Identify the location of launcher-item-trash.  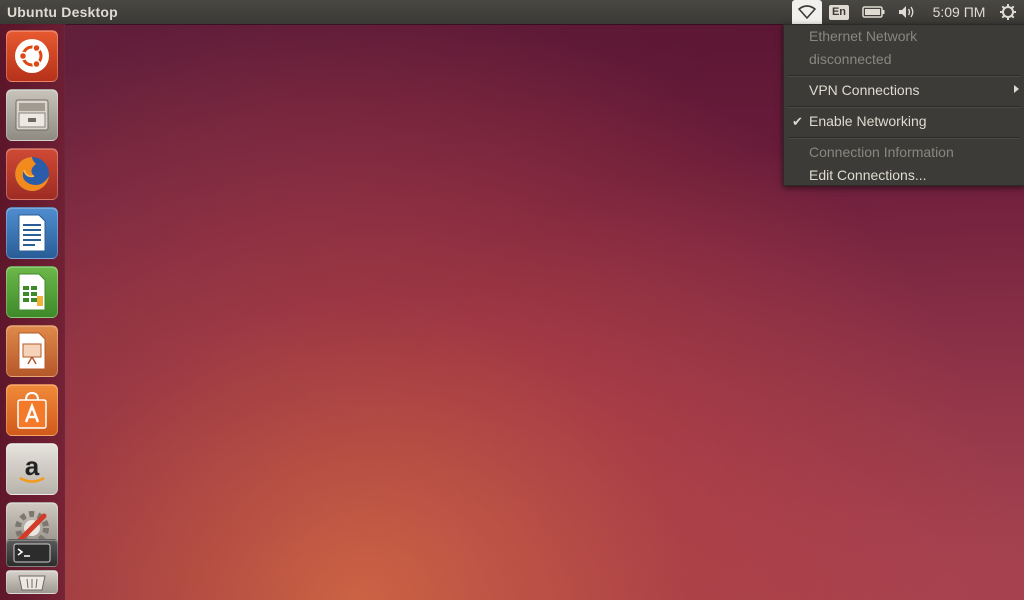
(32, 582).